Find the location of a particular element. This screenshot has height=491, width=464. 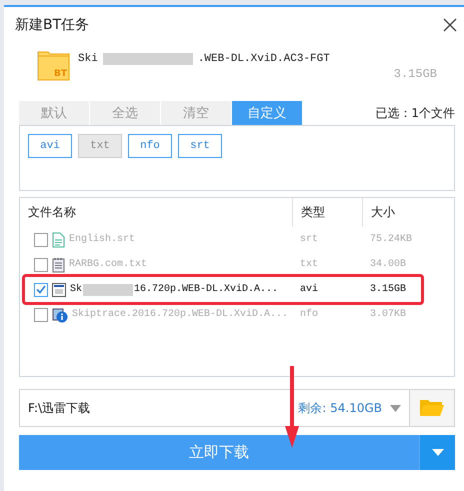

folder-icon is located at coordinates (53, 66).